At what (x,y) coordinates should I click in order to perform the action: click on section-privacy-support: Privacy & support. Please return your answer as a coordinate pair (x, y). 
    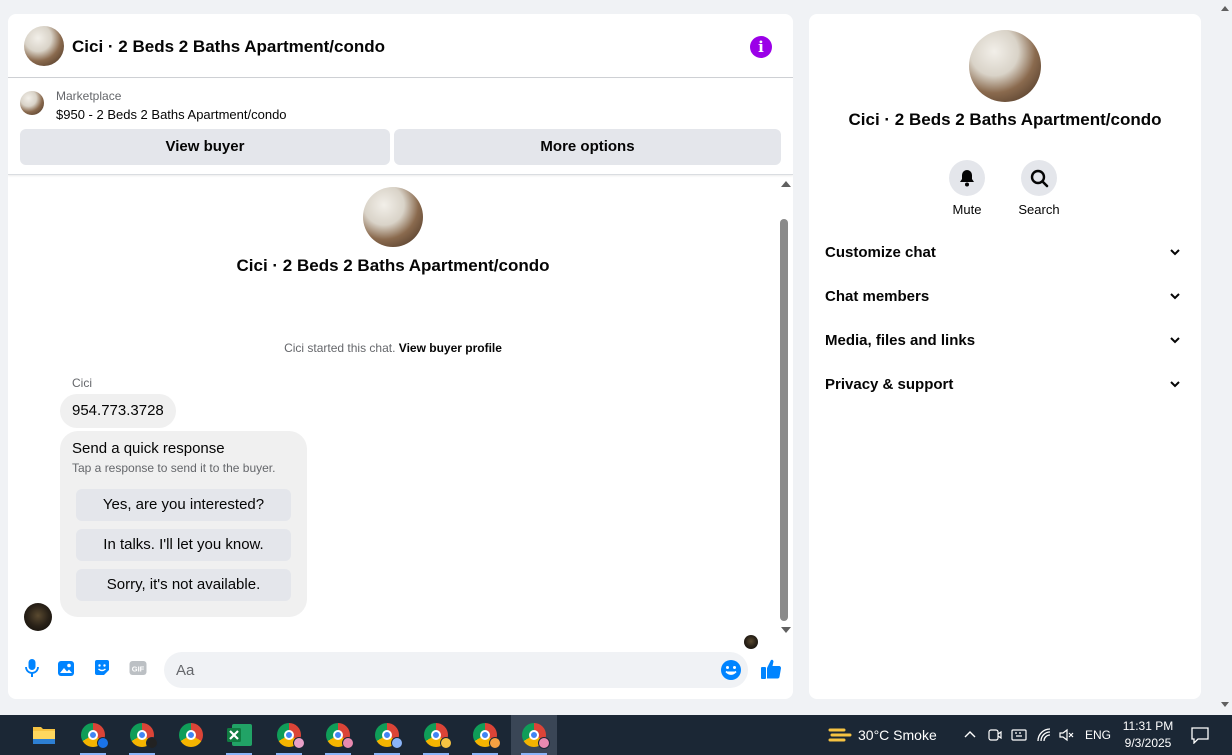
    Looking at the image, I should click on (1005, 388).